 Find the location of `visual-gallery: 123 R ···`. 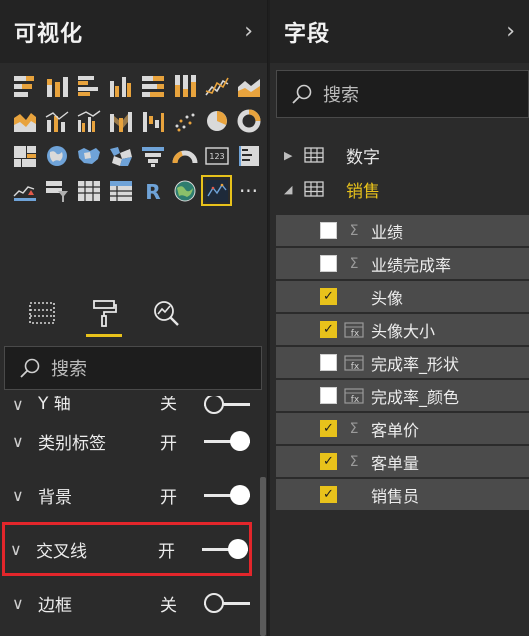

visual-gallery: 123 R ··· is located at coordinates (133, 134).